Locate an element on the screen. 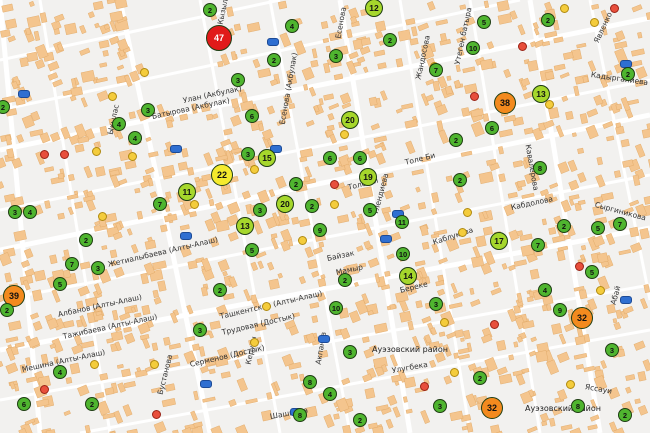 This screenshot has width=650, height=433. cluster-marker: 38 is located at coordinates (505, 103).